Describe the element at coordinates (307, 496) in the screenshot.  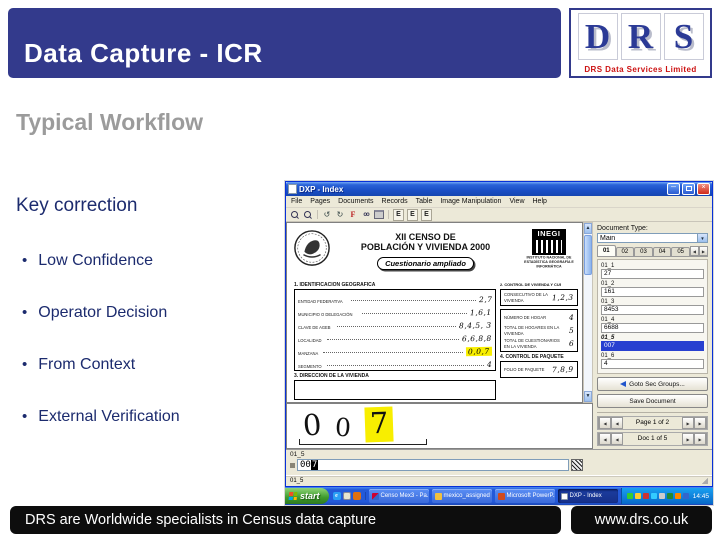
I see `start-button: start` at that location.